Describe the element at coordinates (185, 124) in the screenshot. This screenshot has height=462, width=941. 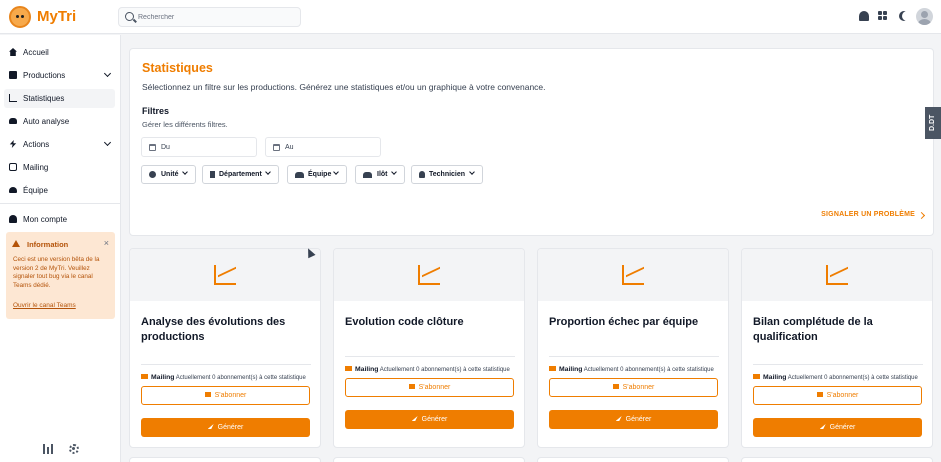
I see `filters-subtitle: Gérer les différents filtres.` at that location.